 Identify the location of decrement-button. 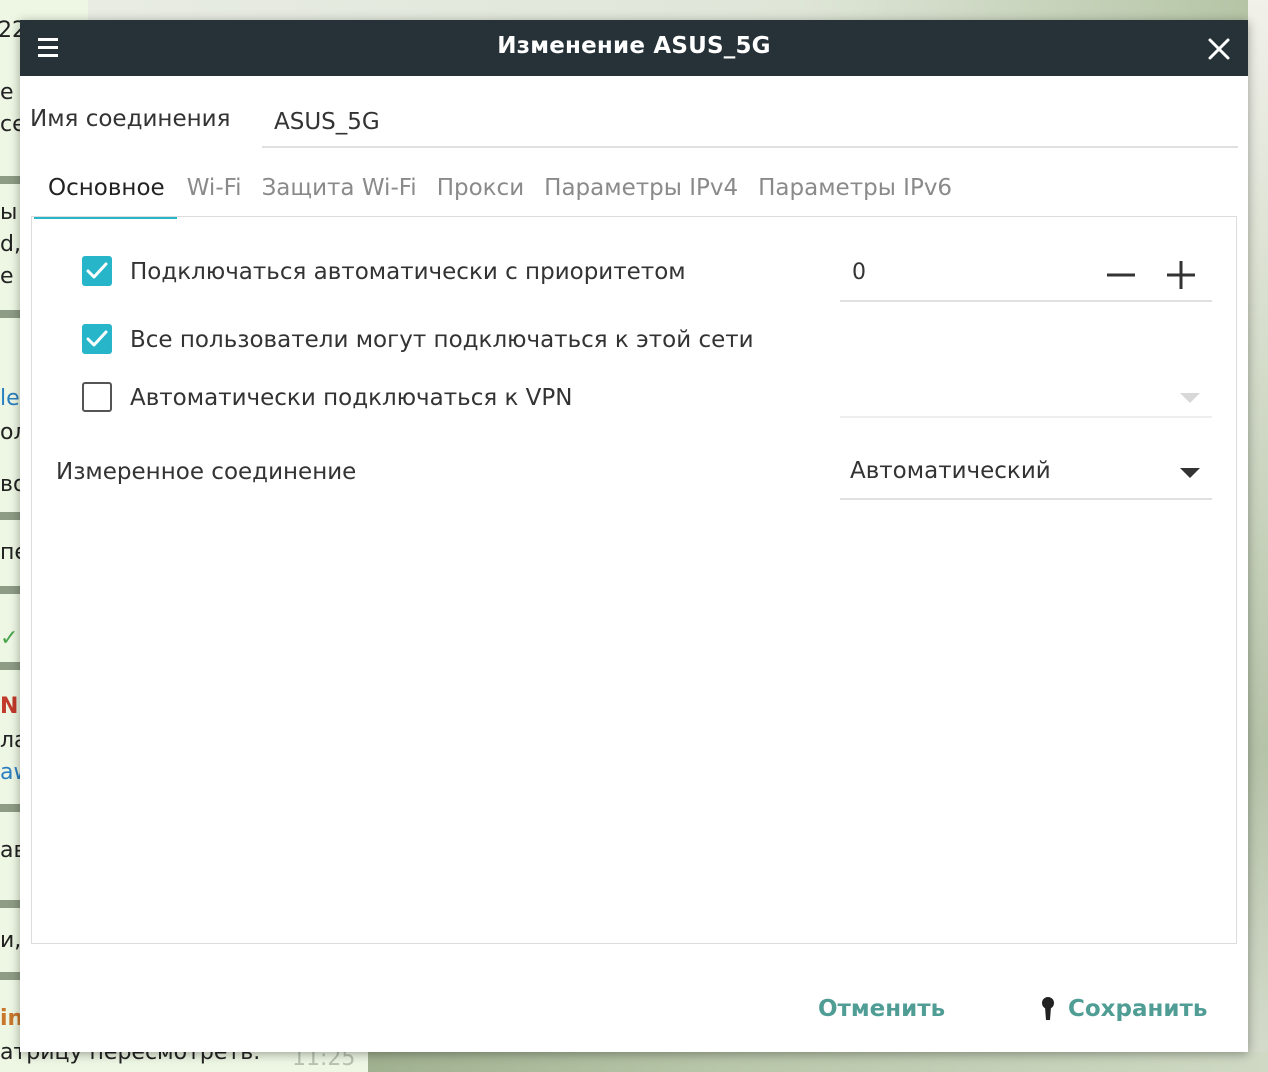
(1121, 275).